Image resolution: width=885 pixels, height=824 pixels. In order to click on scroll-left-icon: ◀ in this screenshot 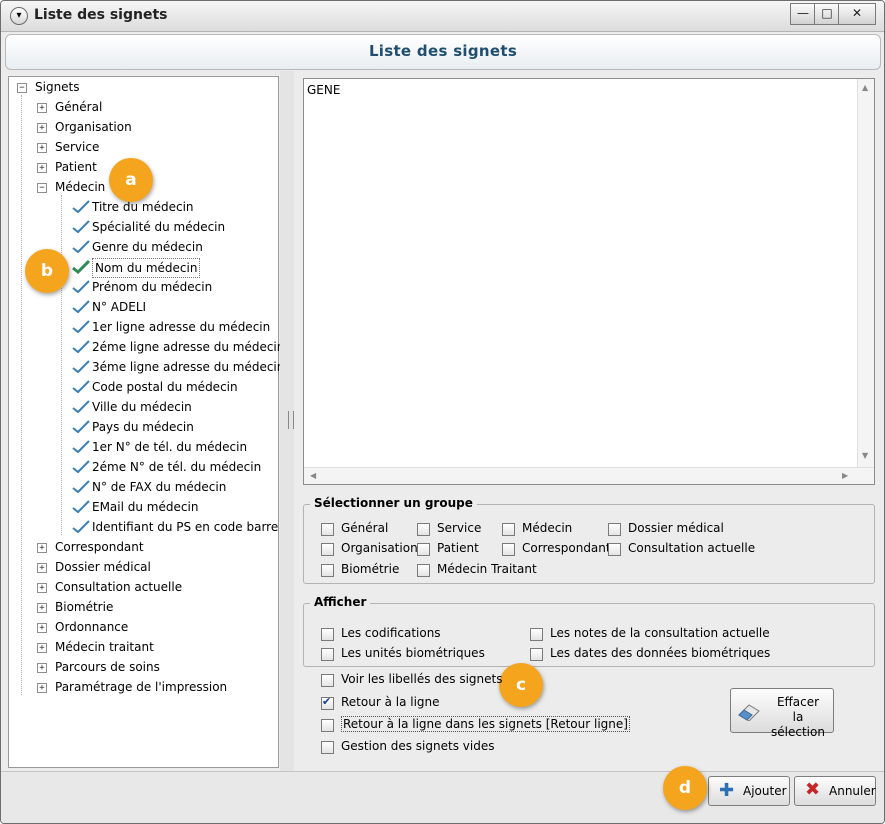, I will do `click(313, 475)`.